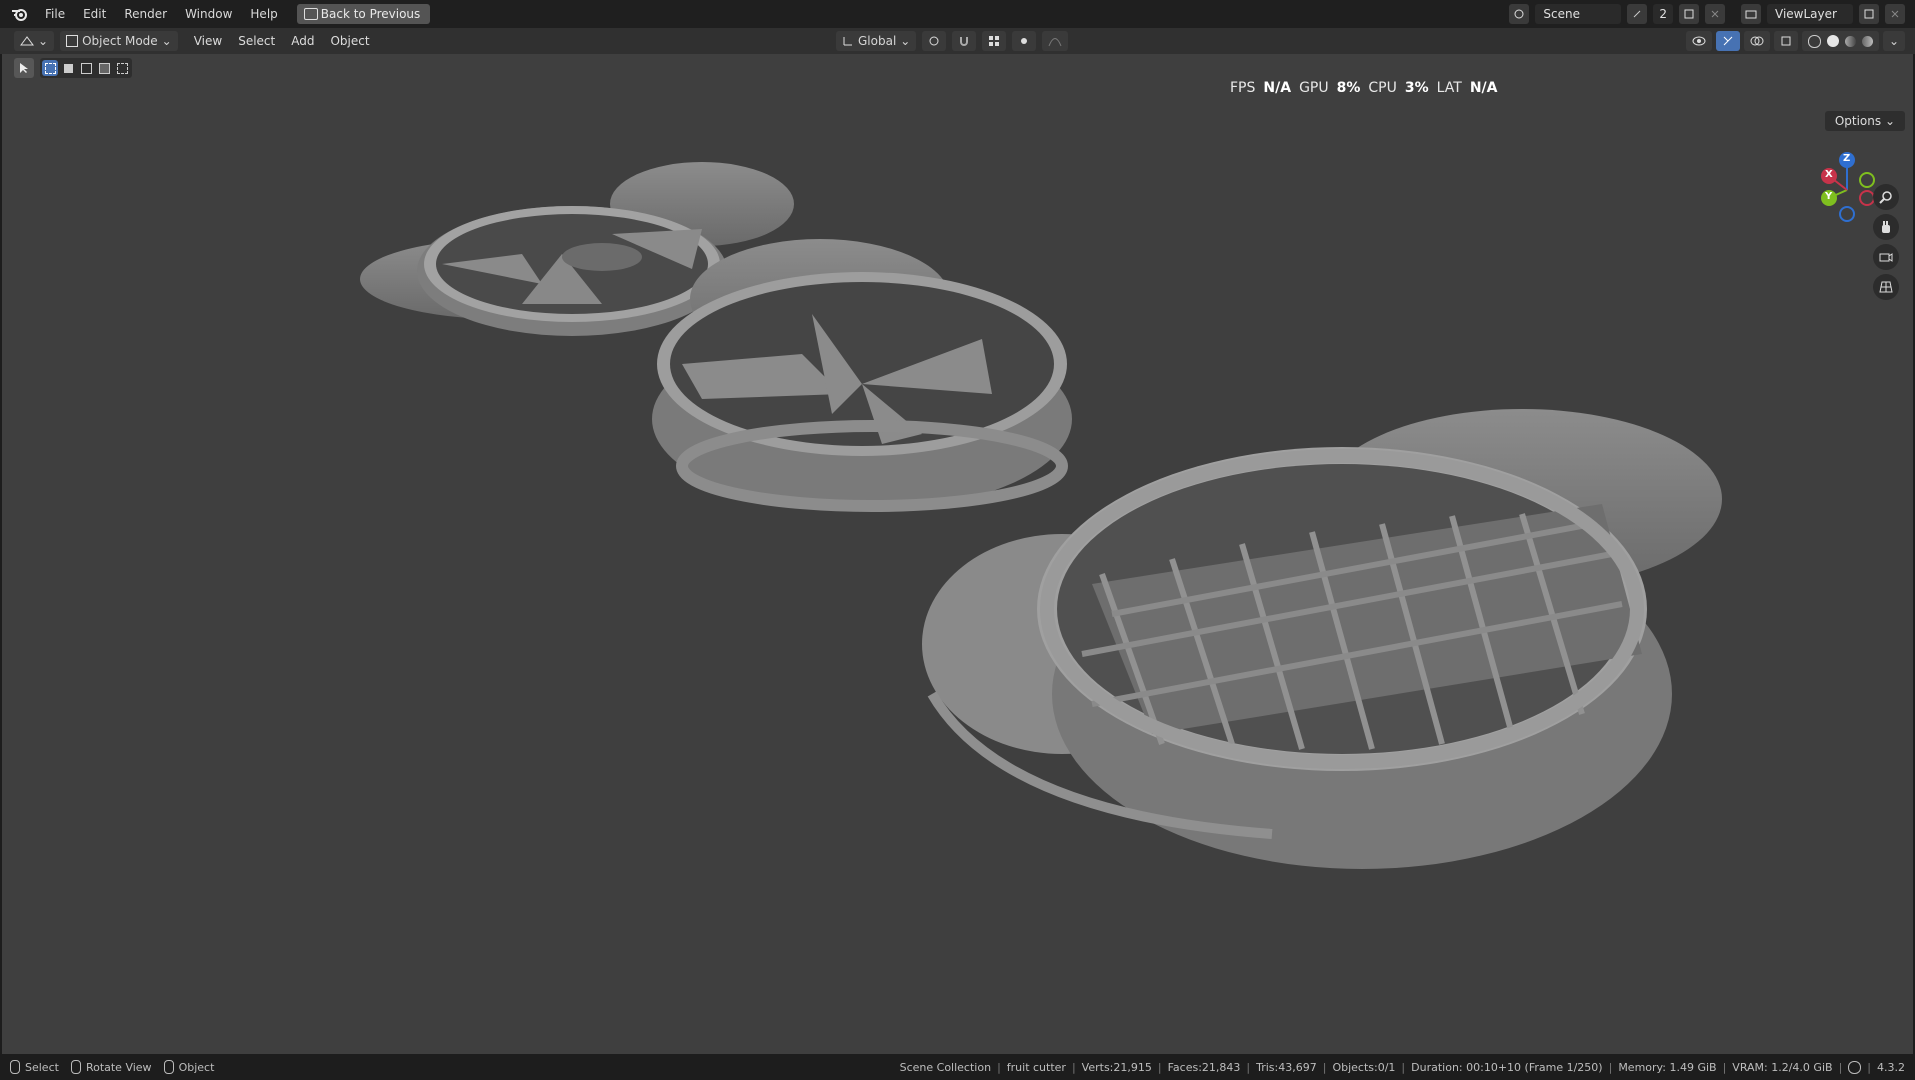  I want to click on proportional-editing-toggle, so click(1024, 41).